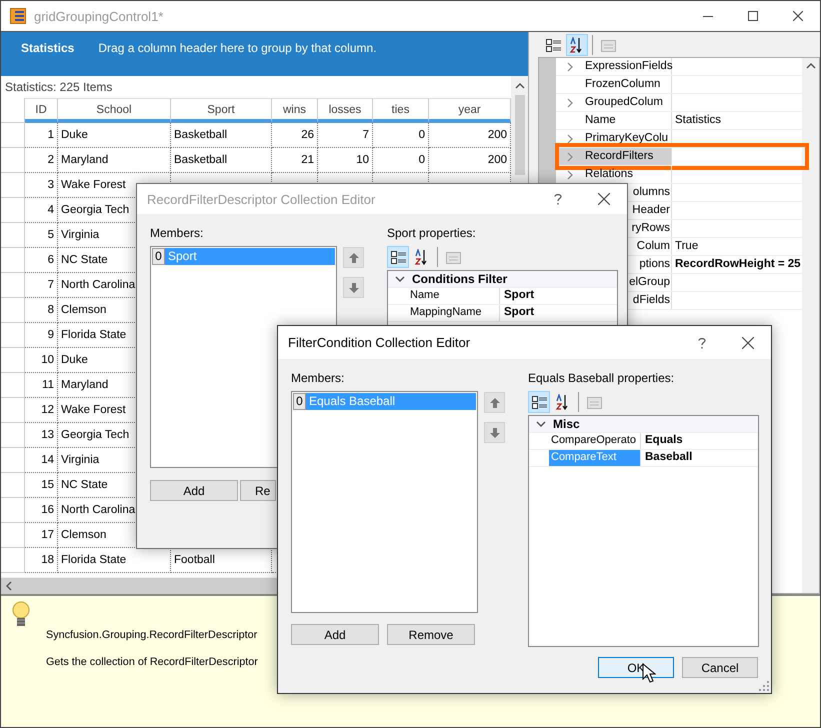 The width and height of the screenshot is (821, 728). I want to click on property-name: Header, so click(651, 210).